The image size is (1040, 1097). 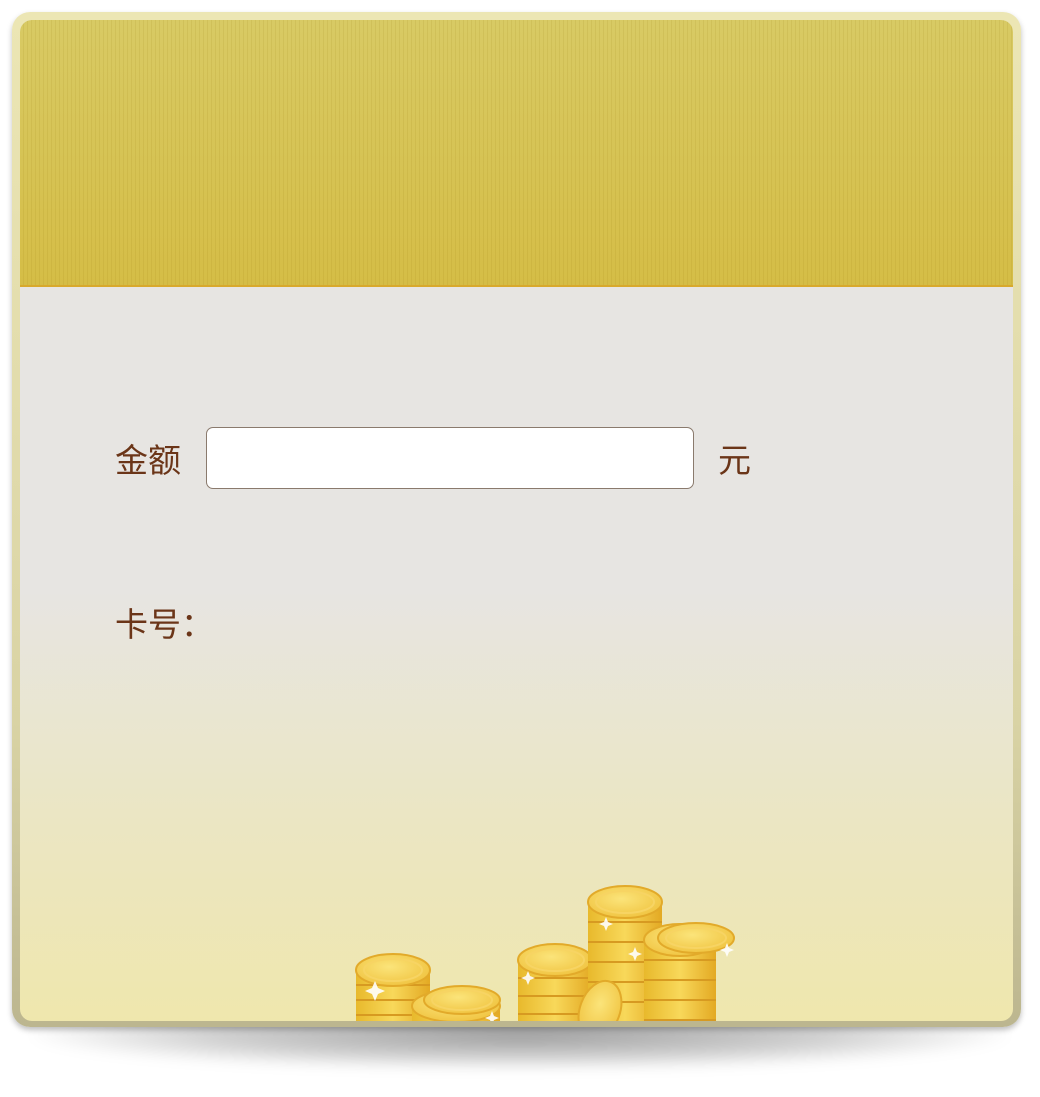 I want to click on amount-row: 金额 元, so click(x=433, y=458).